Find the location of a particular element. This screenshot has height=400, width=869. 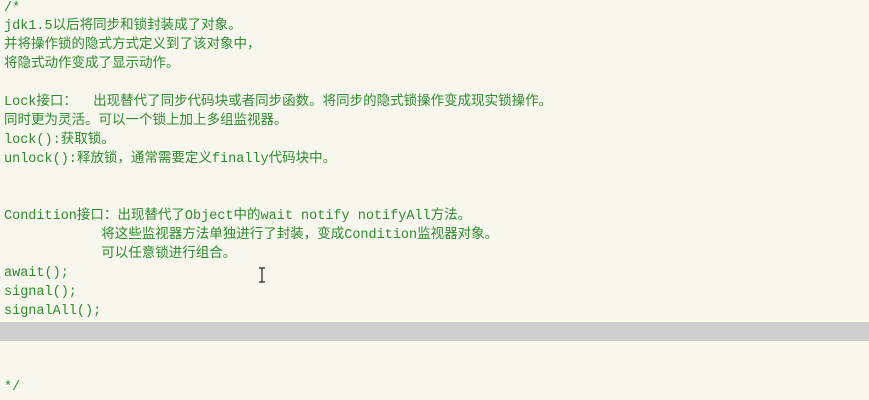

code-line-7: 同时更为灵活。可以一个锁上加上多组监视器。 is located at coordinates (146, 121).